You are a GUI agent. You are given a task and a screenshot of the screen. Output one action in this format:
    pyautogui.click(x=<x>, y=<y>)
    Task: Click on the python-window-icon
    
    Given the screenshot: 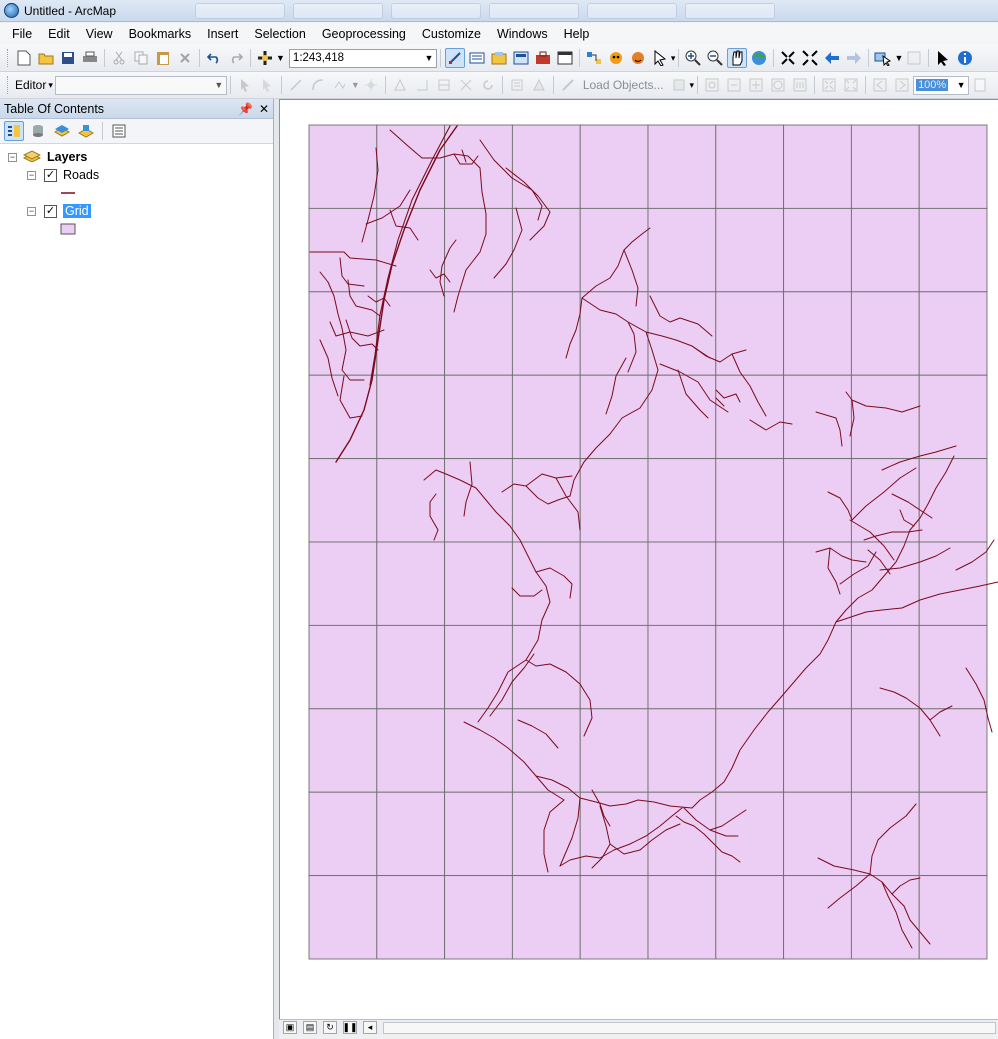 What is the action you would take?
    pyautogui.click(x=565, y=58)
    